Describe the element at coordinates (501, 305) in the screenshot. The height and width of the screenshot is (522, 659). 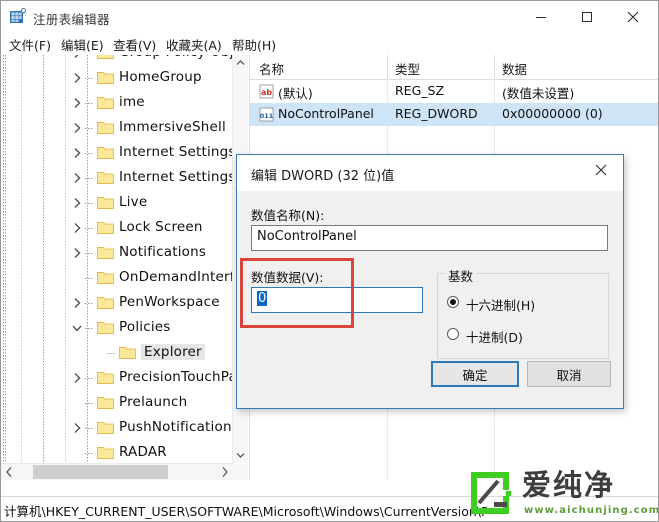
I see `radio-label-hex: 十六进制(H)` at that location.